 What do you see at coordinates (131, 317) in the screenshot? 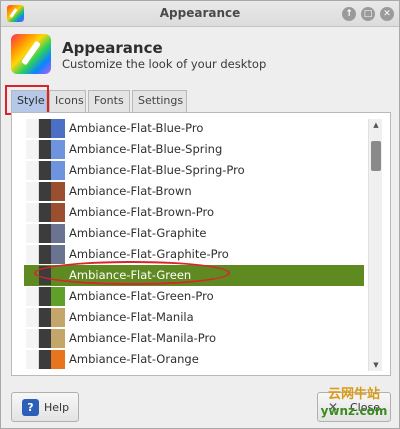
I see `theme-name: Ambiance-Flat-Manila` at bounding box center [131, 317].